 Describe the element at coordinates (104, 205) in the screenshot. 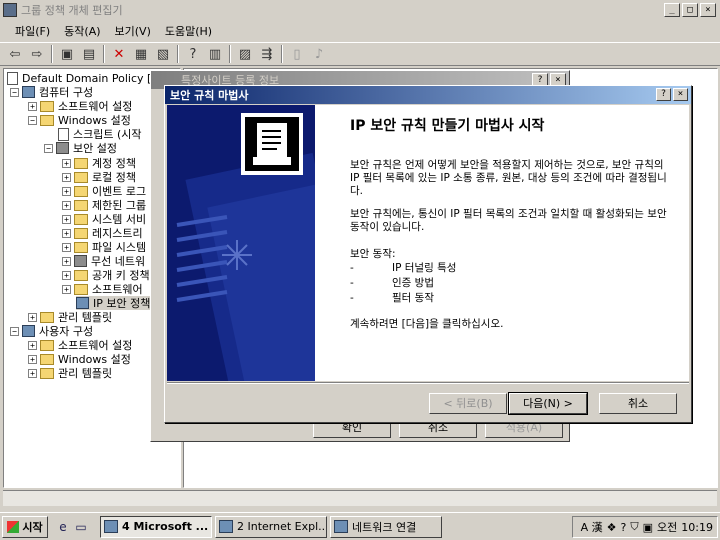

I see `tree-item-restricted-groups: + 제한된 그룹` at that location.